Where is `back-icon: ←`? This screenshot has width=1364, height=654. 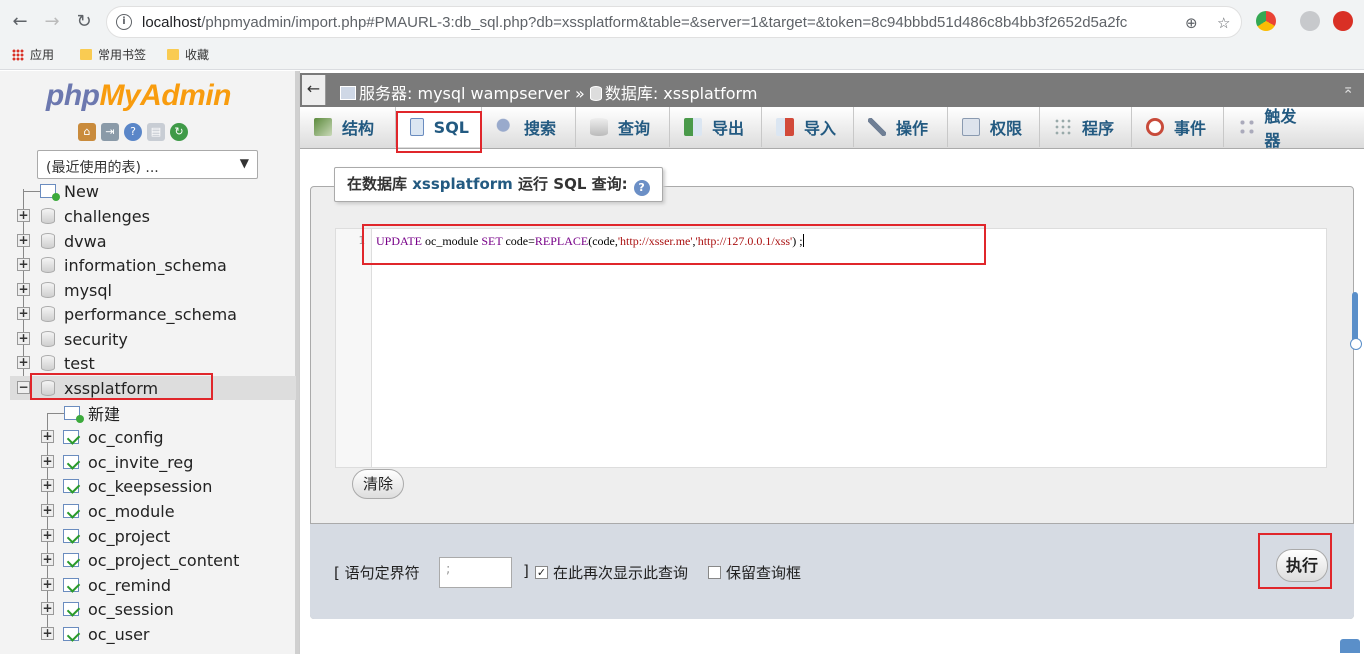
back-icon: ← is located at coordinates (20, 22).